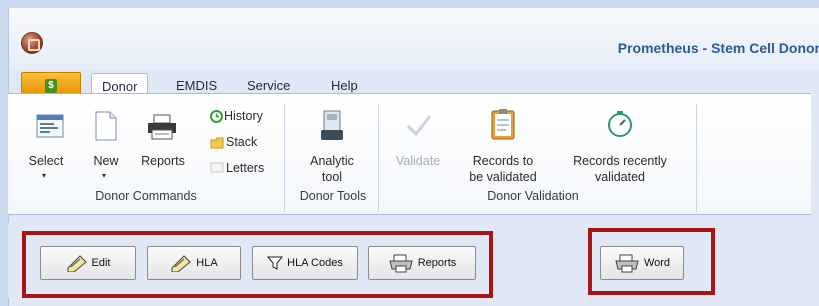 This screenshot has width=819, height=306. I want to click on tab-emdis: EMDIS, so click(196, 85).